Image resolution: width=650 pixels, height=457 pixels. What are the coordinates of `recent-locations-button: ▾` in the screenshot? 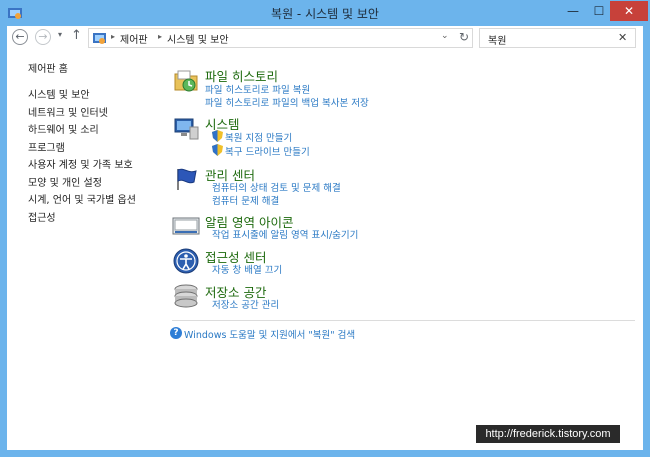 It's located at (60, 34).